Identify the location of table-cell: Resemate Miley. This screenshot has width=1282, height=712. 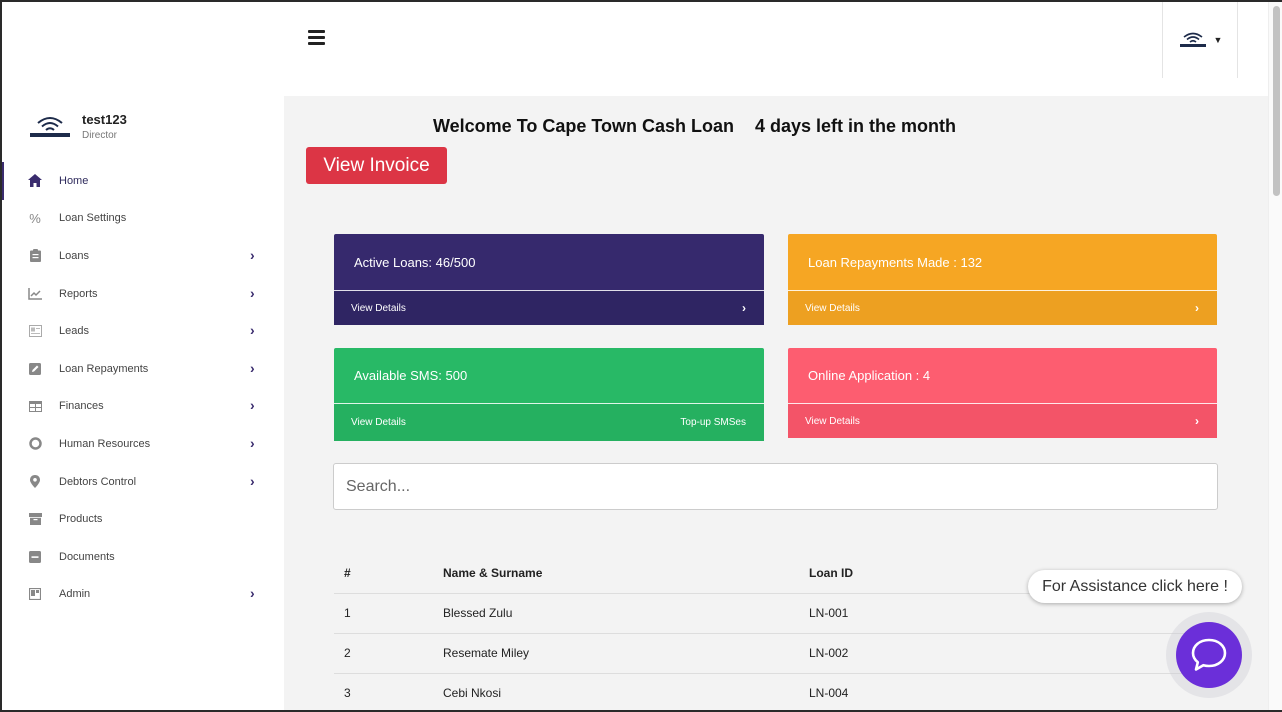
(626, 653).